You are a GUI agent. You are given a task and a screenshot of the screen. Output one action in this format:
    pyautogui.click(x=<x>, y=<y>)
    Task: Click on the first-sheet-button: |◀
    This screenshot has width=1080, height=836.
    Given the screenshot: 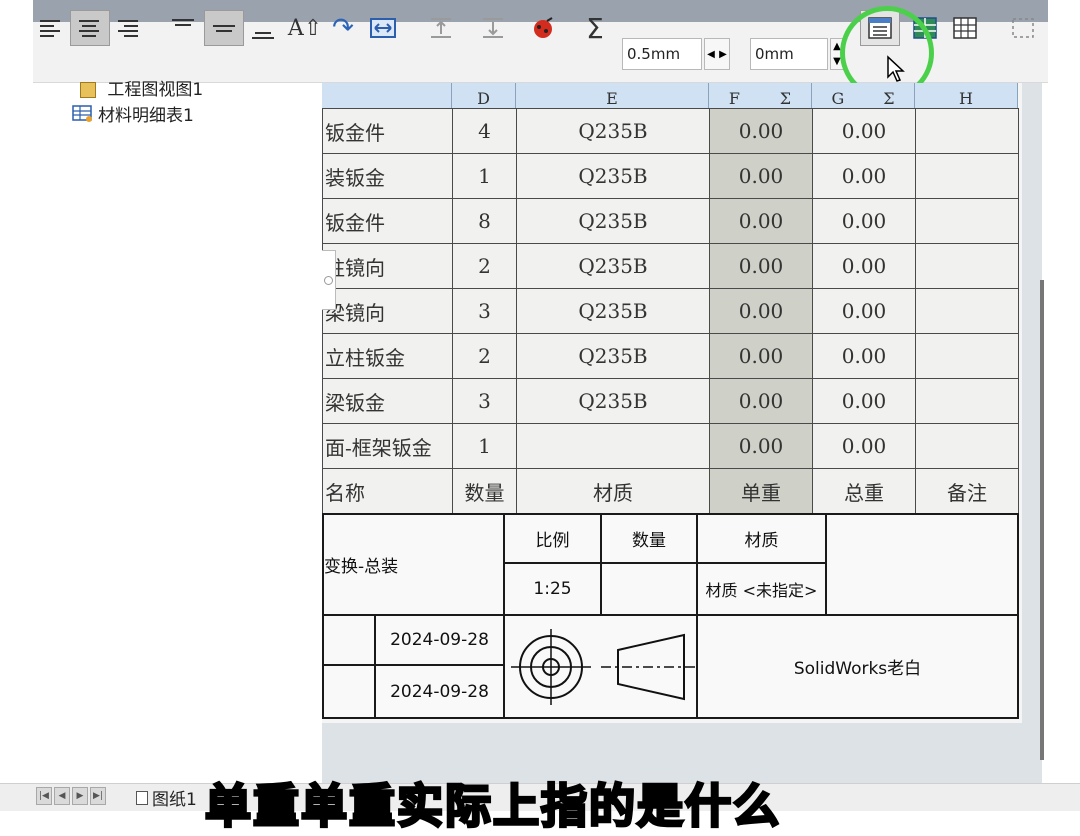 What is the action you would take?
    pyautogui.click(x=44, y=796)
    